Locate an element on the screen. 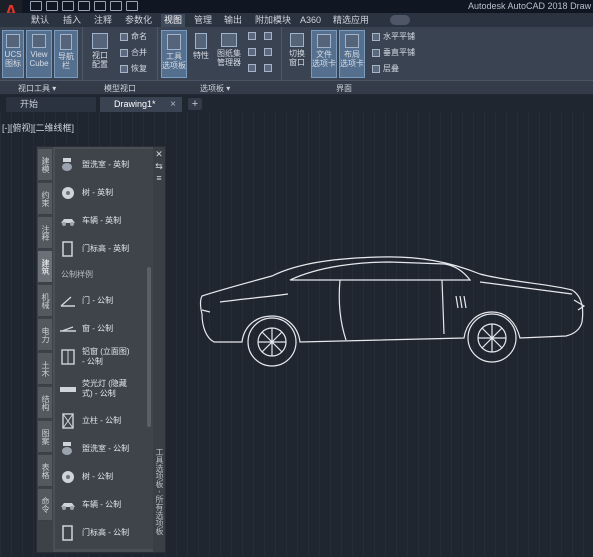 This screenshot has height=557, width=593. palette-tab-hatches: 图案 is located at coordinates (45, 437).